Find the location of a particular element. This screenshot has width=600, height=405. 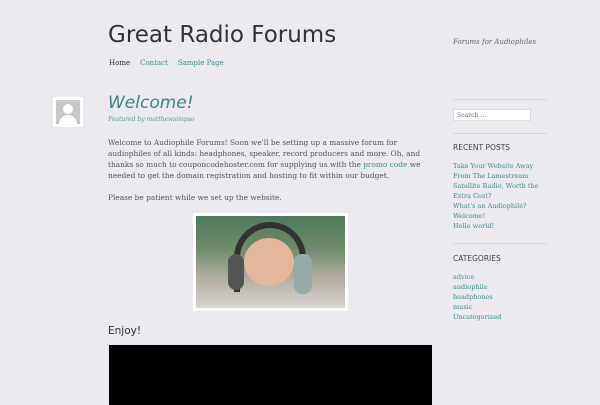

category-link: Uncategorized is located at coordinates (477, 317).